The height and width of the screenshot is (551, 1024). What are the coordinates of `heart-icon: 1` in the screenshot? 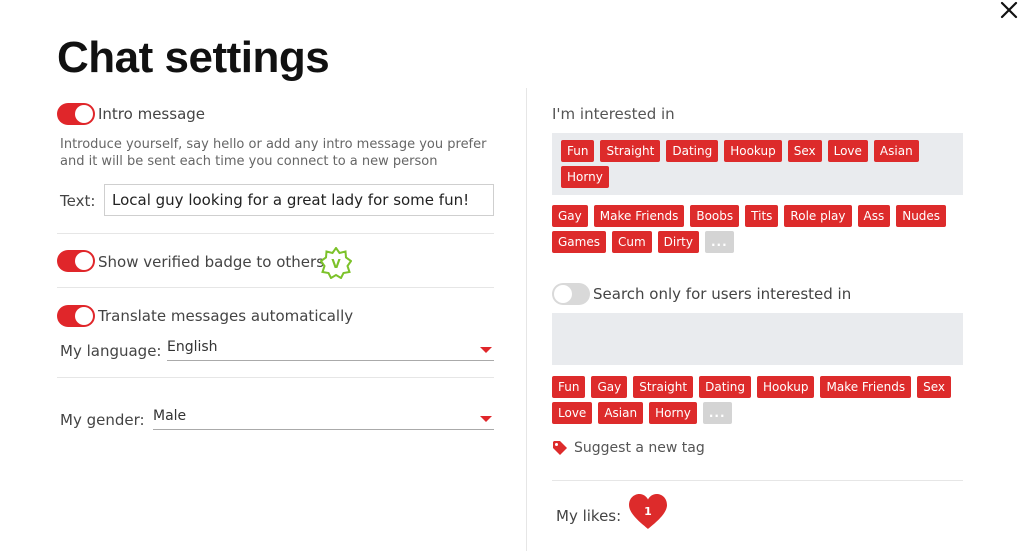 It's located at (648, 511).